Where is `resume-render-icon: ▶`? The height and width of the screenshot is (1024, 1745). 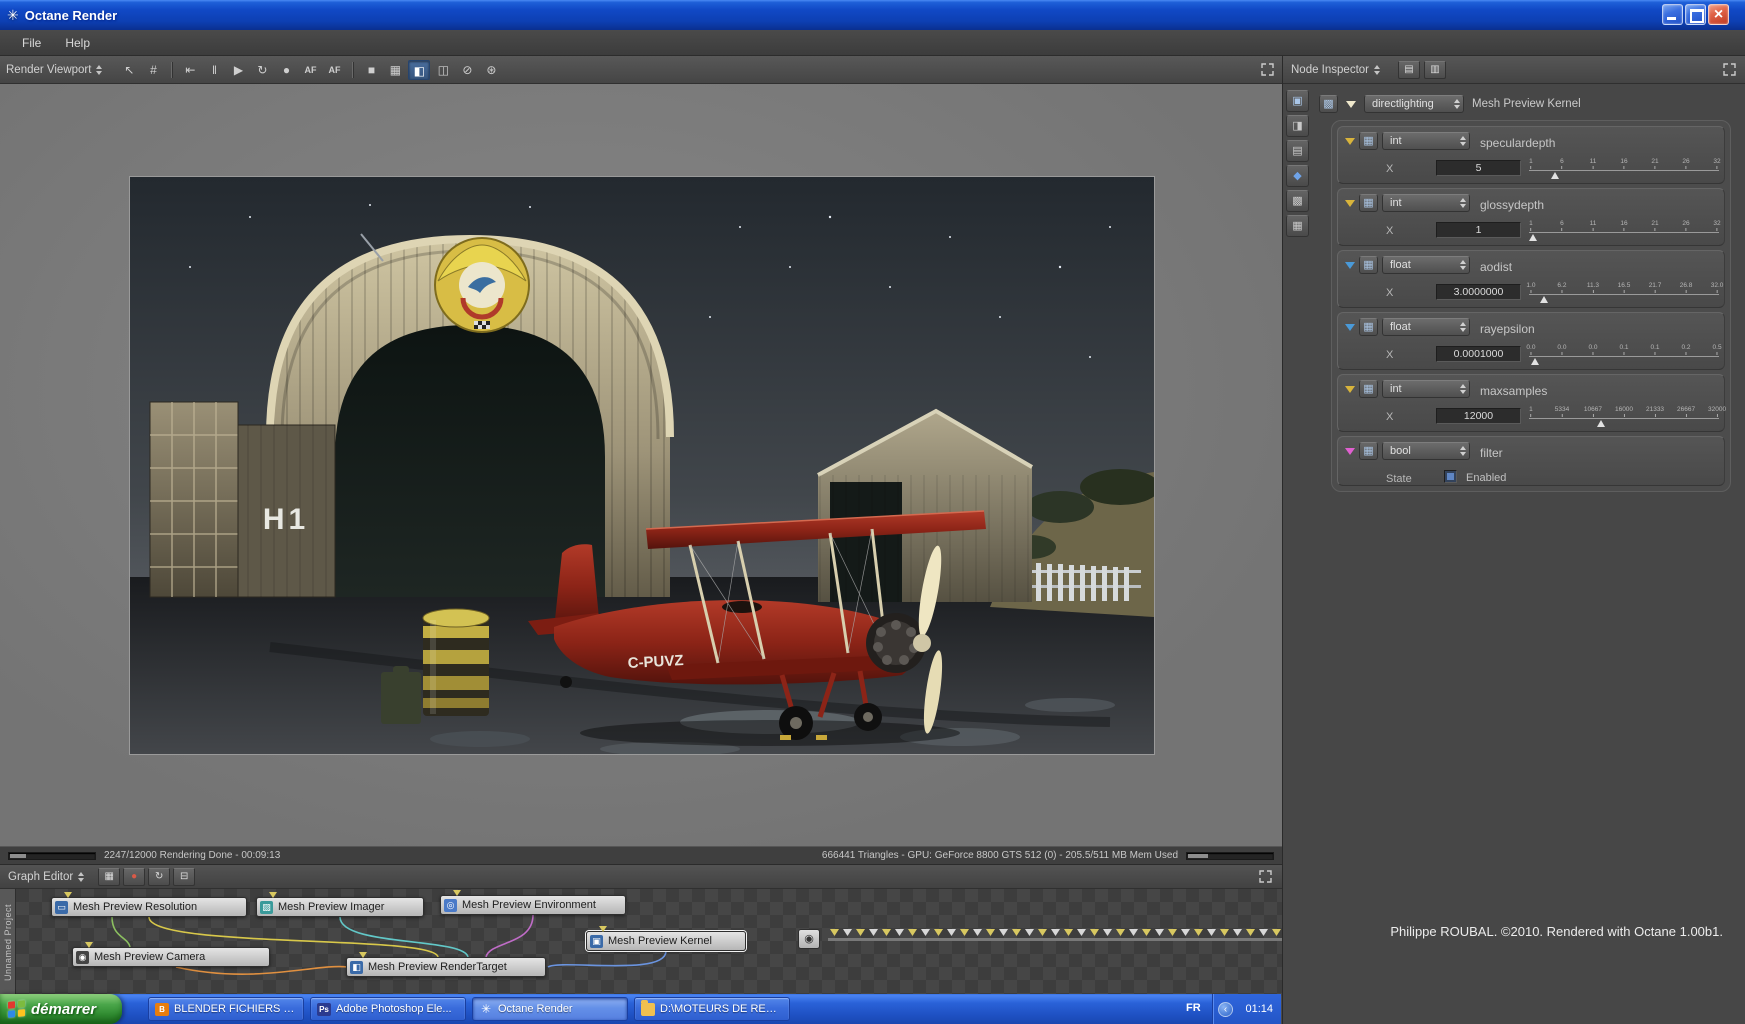
resume-render-icon: ▶ is located at coordinates (238, 70).